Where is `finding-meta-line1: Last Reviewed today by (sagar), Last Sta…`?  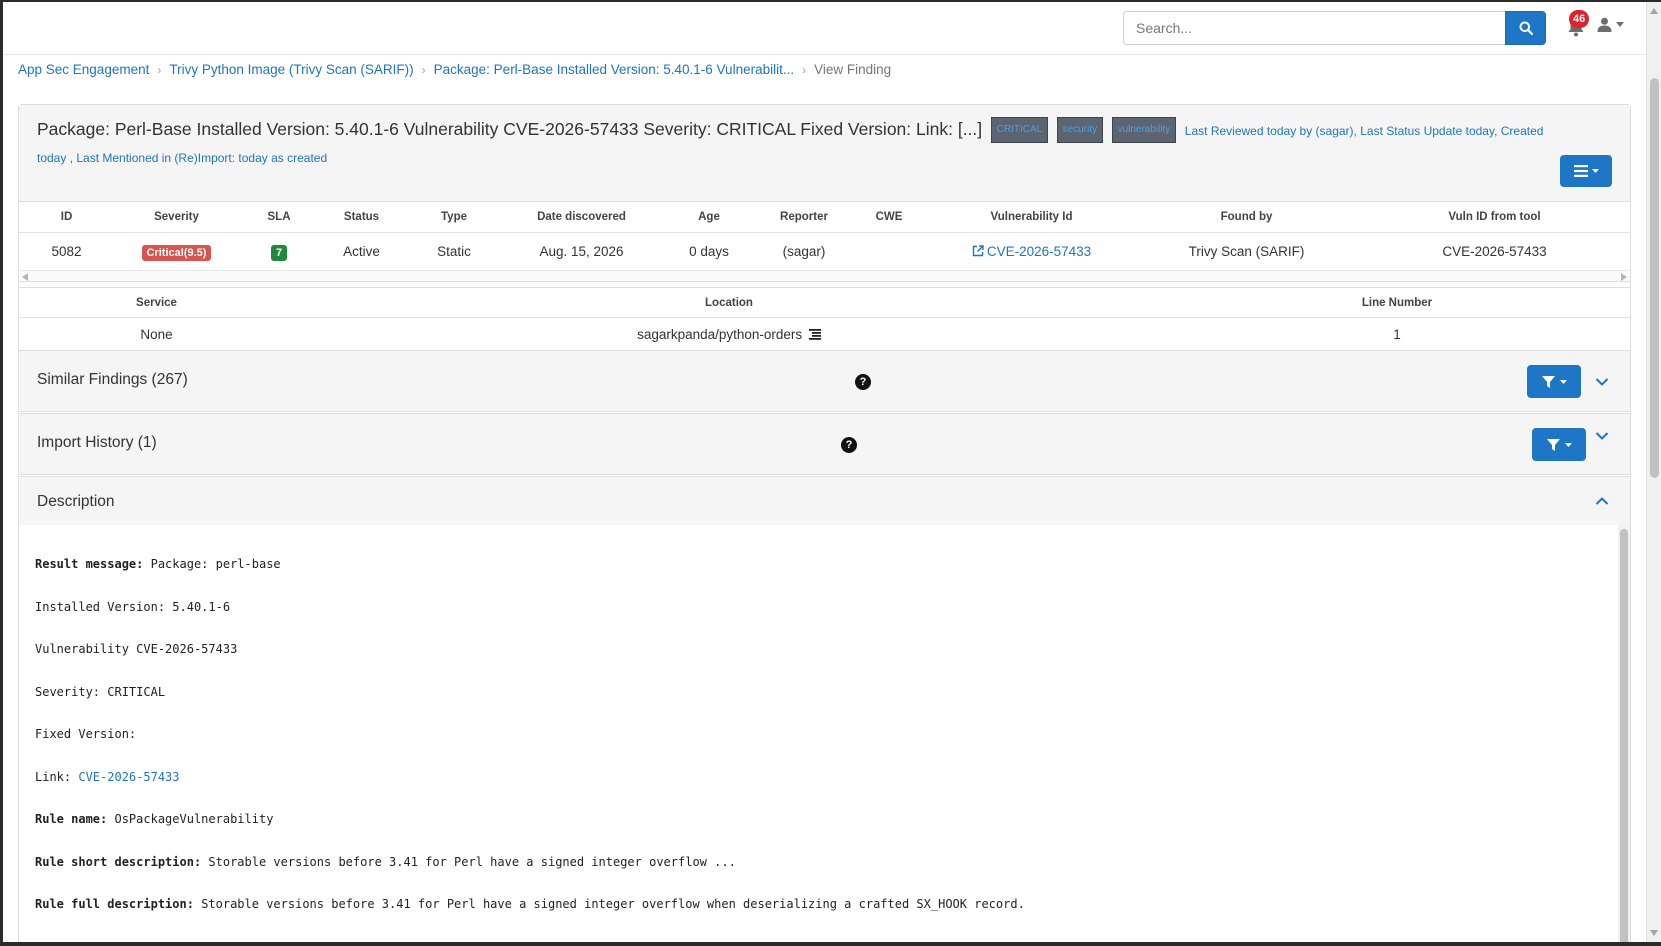 finding-meta-line1: Last Reviewed today by (sagar), Last Sta… is located at coordinates (1364, 131).